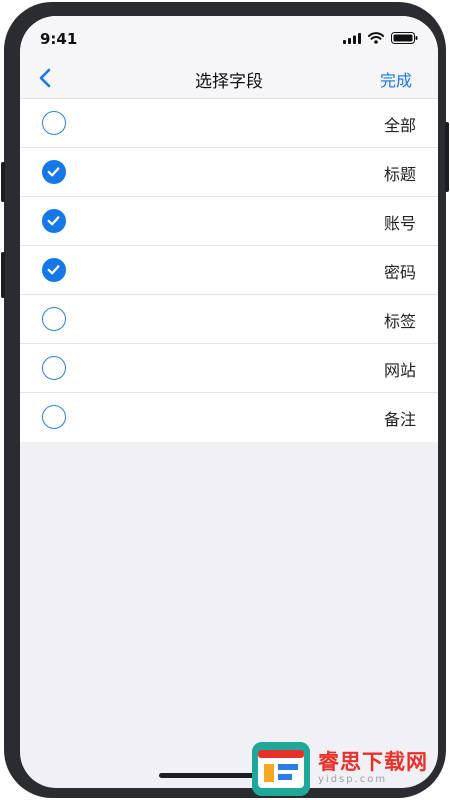 This screenshot has width=450, height=800. I want to click on power-button, so click(447, 157).